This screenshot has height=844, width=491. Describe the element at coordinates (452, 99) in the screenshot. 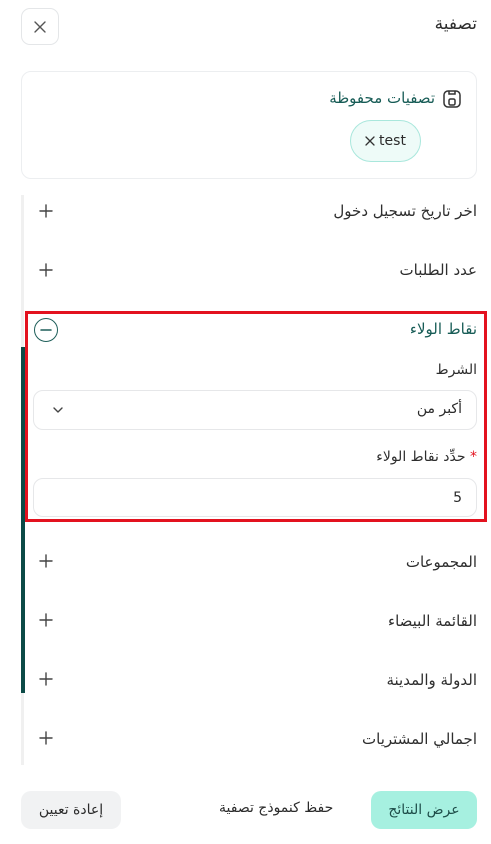

I see `save-icon` at that location.